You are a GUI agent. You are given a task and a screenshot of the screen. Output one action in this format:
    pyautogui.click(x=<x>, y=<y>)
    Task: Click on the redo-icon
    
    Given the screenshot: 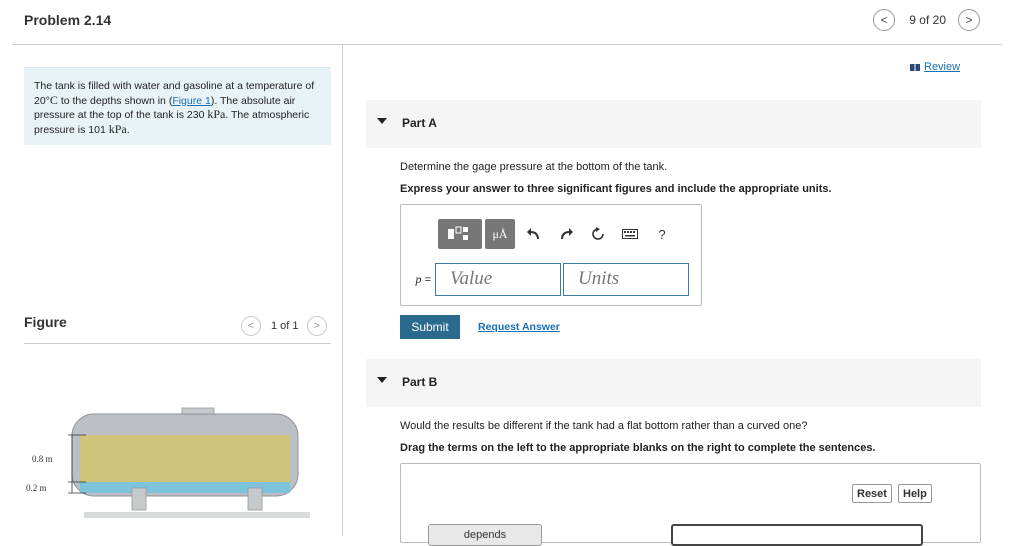 What is the action you would take?
    pyautogui.click(x=567, y=233)
    